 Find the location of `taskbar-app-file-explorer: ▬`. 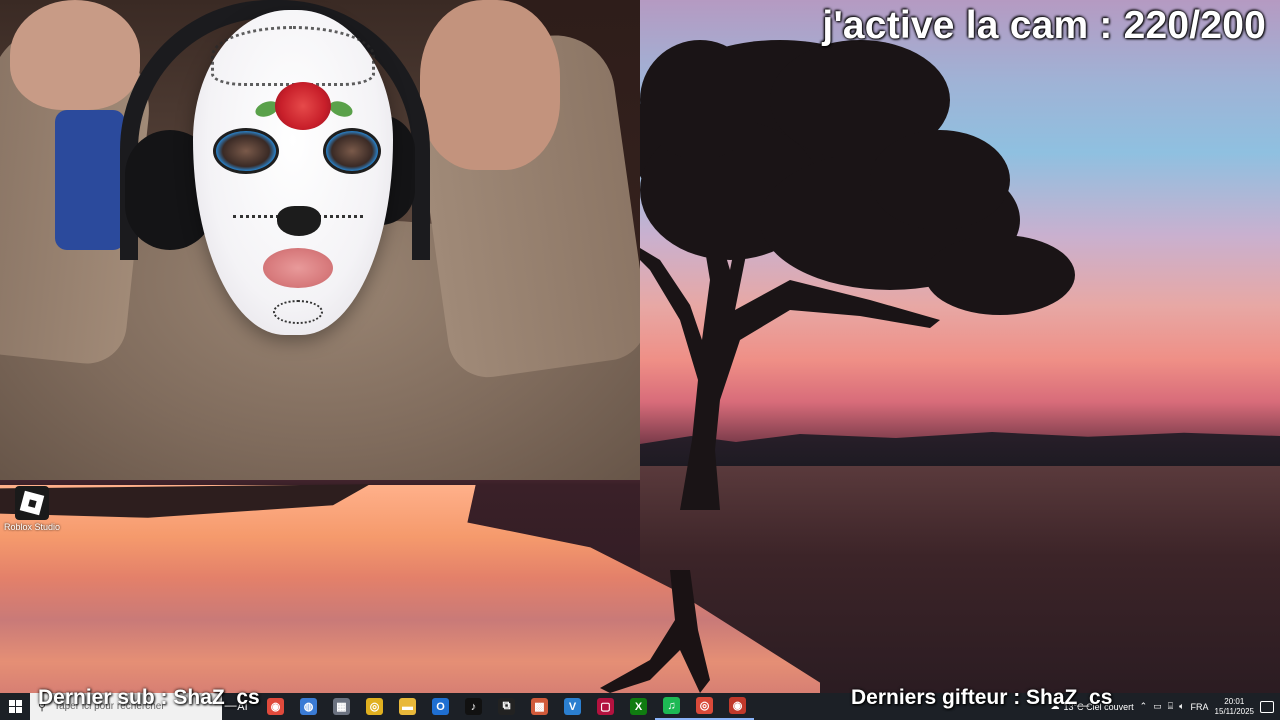

taskbar-app-file-explorer: ▬ is located at coordinates (407, 706).